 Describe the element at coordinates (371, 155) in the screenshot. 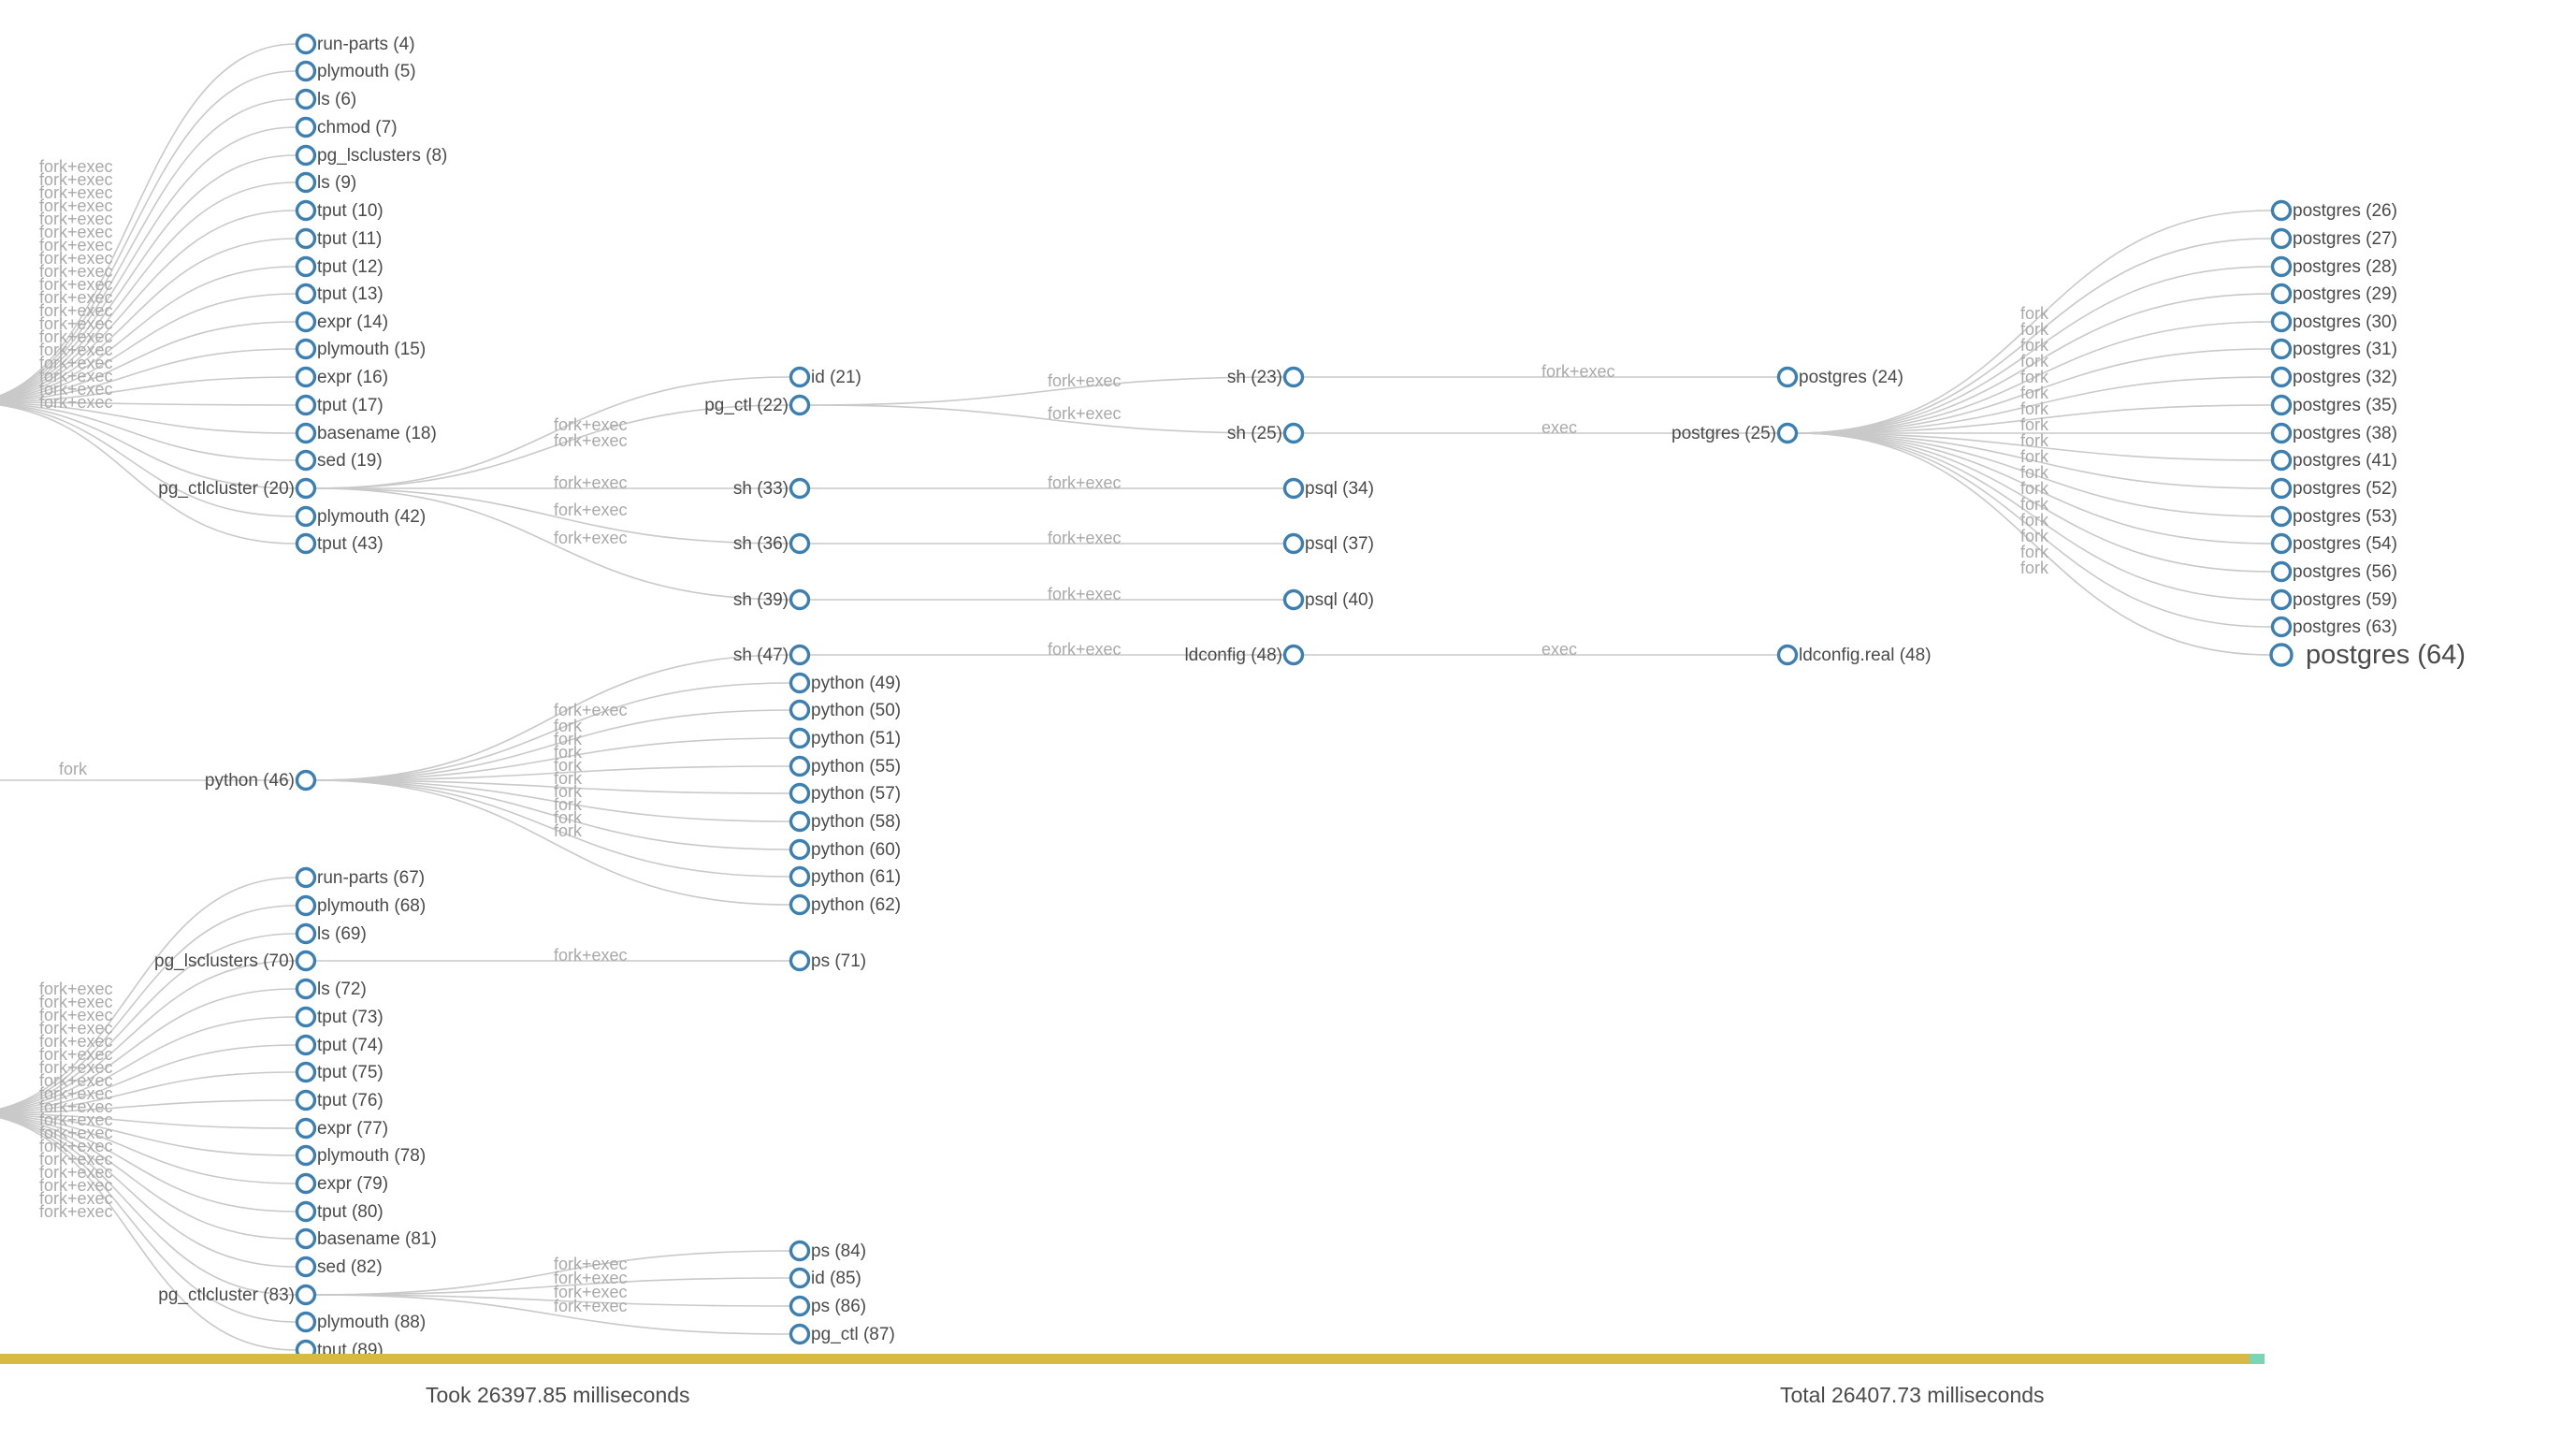

I see `process-node: pg_lsclusters (8)` at that location.